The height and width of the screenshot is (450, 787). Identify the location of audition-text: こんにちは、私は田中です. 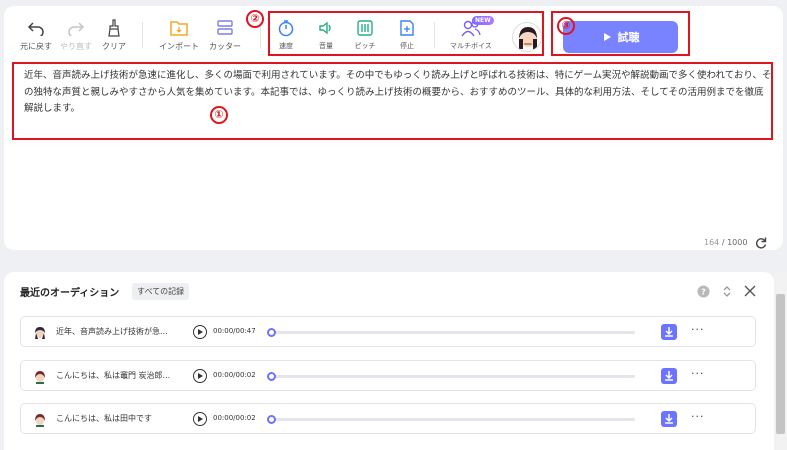
(104, 418).